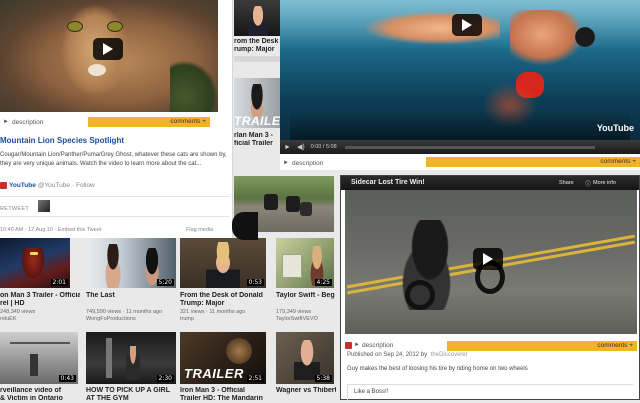 This screenshot has width=640, height=403. I want to click on progress-bar, so click(469, 147).